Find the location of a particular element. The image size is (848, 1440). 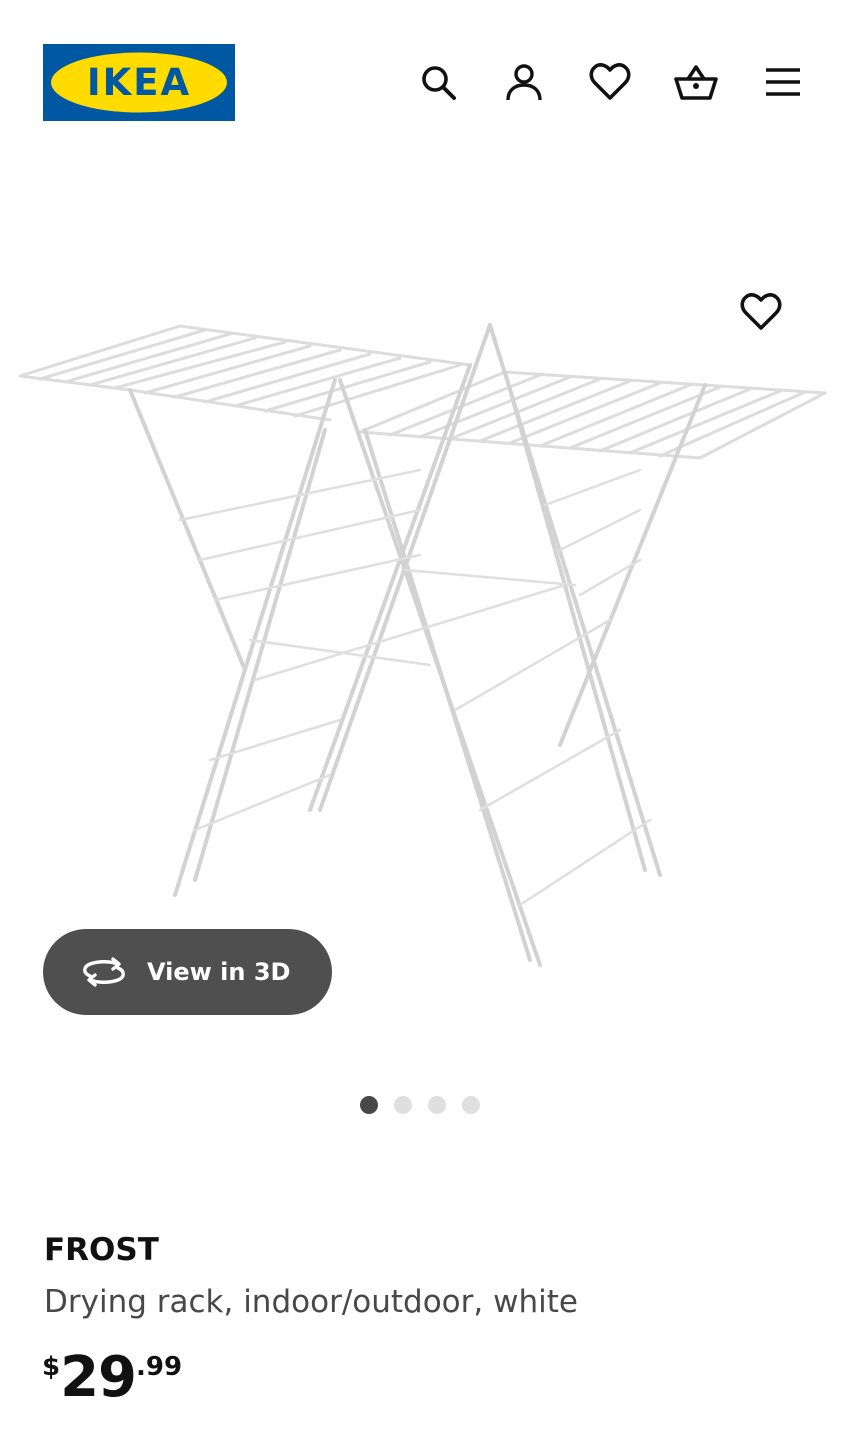

menu-icon is located at coordinates (783, 82).